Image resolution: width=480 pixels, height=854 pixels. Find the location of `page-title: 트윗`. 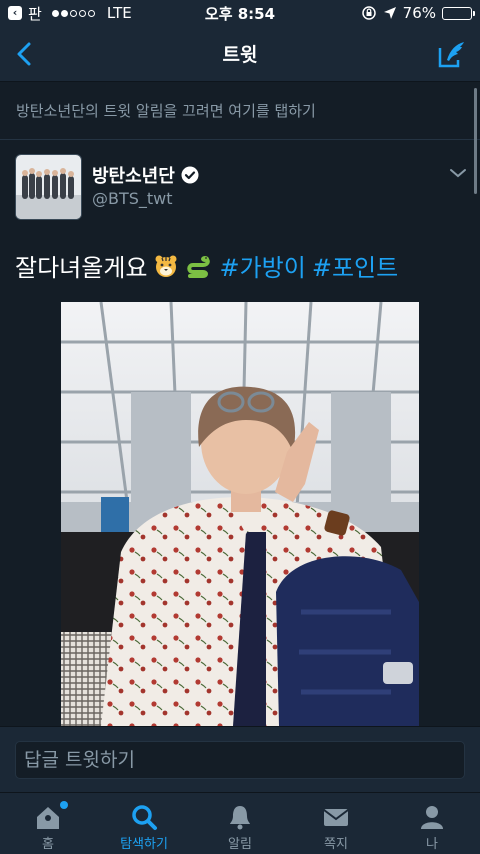

page-title: 트윗 is located at coordinates (240, 55).